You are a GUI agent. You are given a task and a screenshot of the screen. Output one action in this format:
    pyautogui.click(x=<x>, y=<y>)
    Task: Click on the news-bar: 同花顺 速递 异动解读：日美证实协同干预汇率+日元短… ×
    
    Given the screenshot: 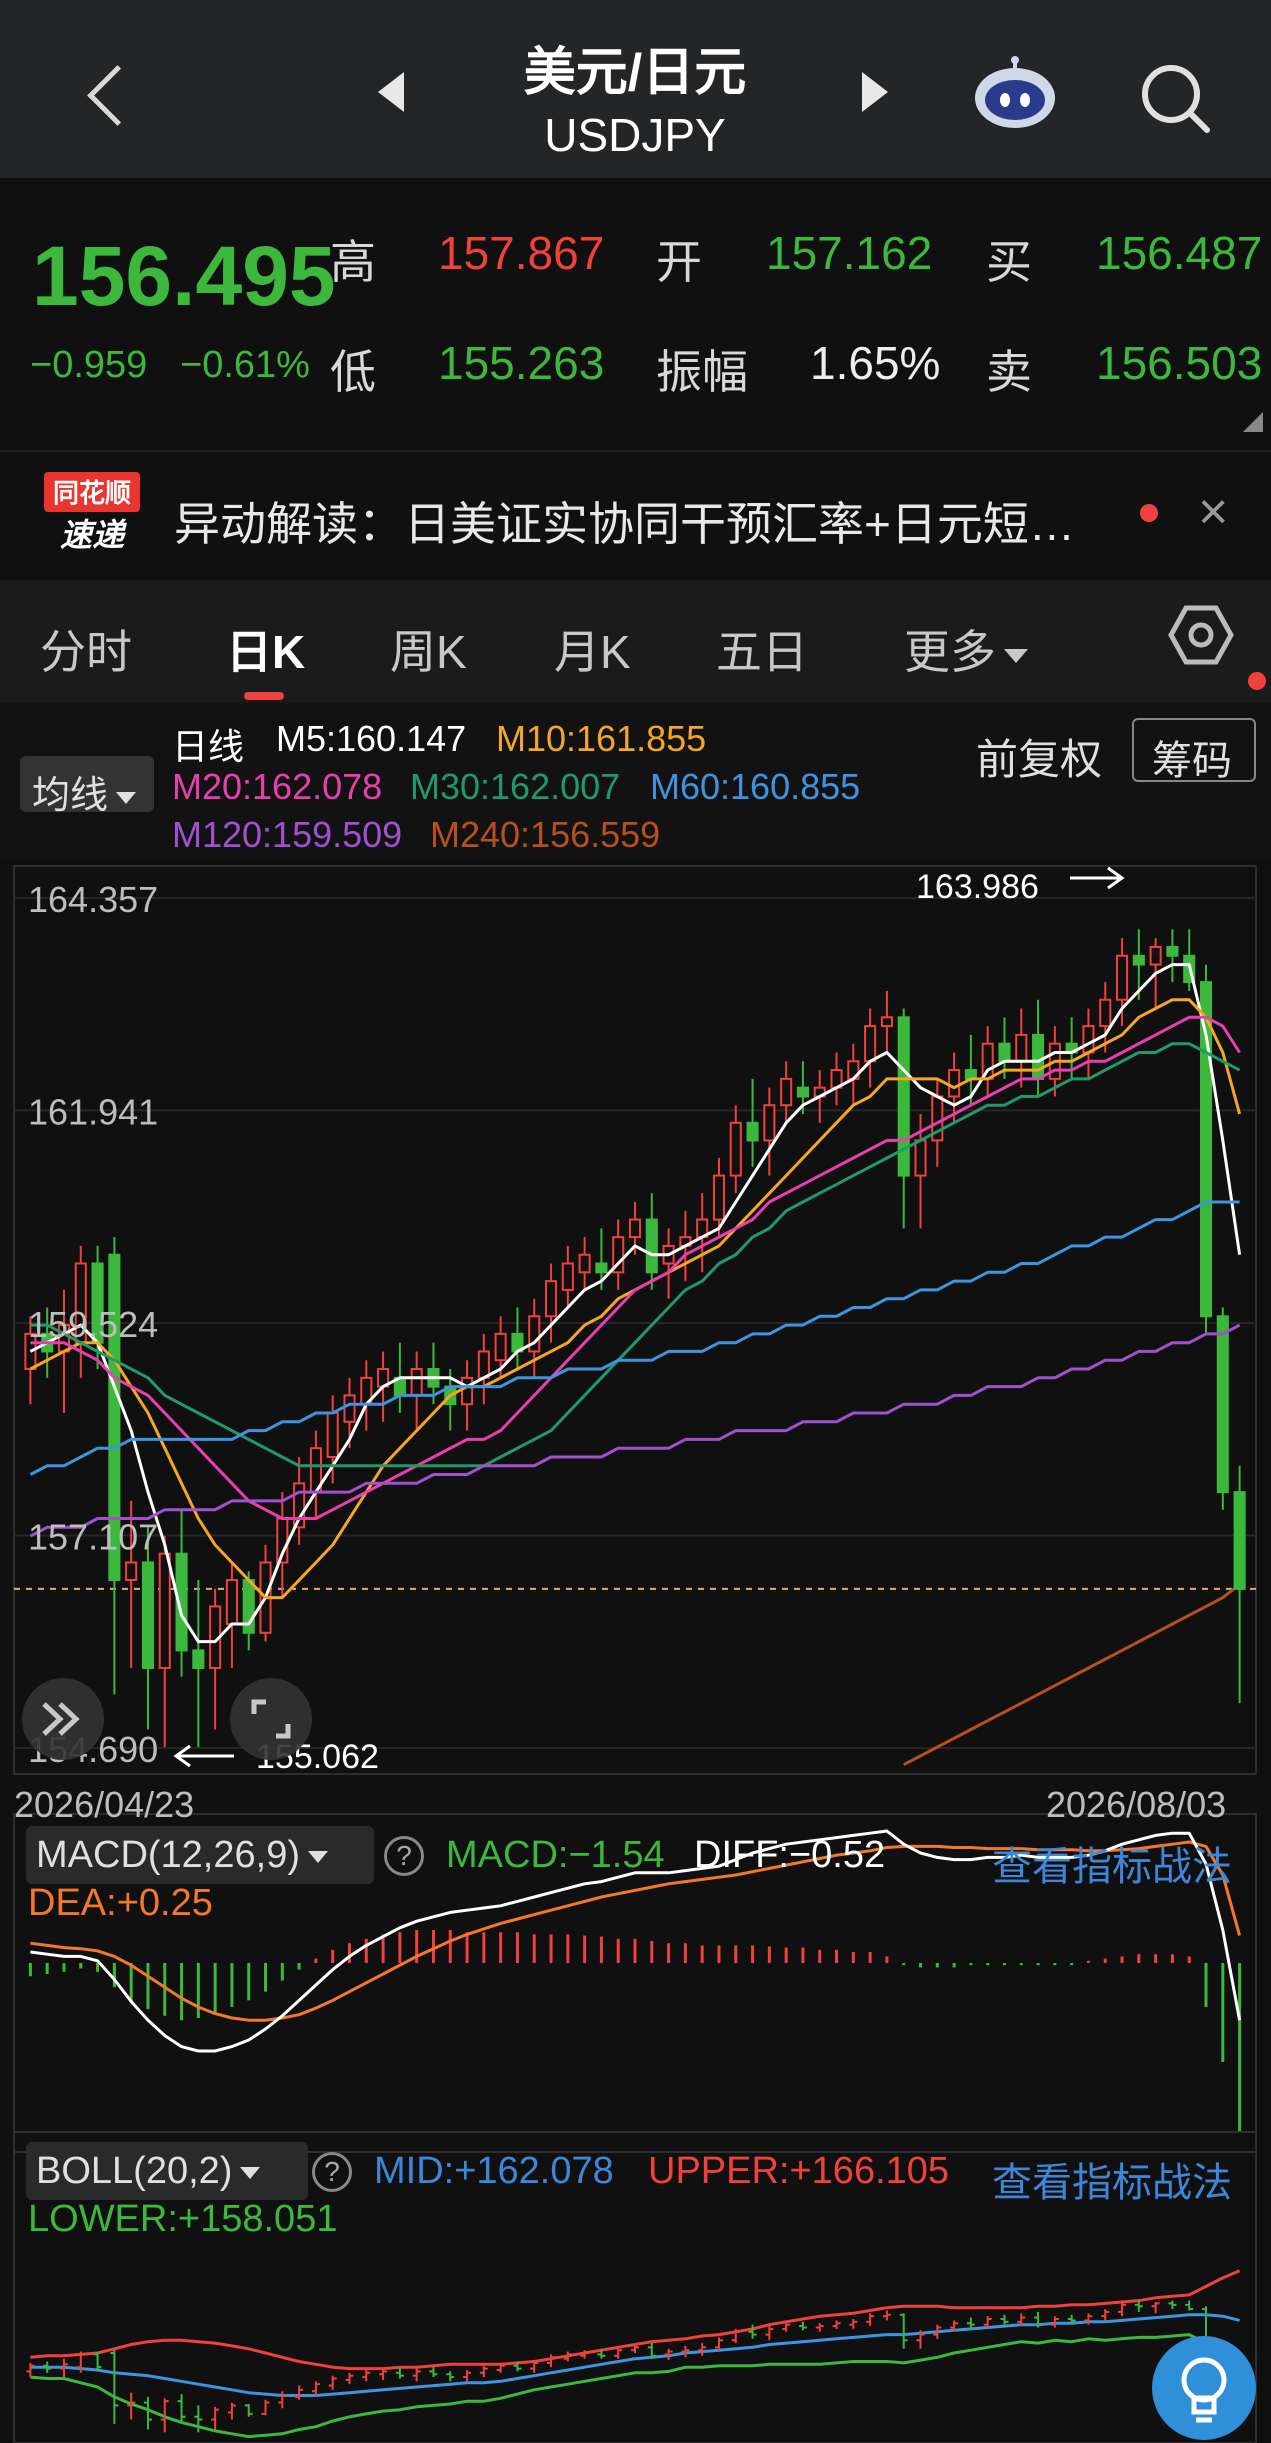 What is the action you would take?
    pyautogui.click(x=635, y=514)
    